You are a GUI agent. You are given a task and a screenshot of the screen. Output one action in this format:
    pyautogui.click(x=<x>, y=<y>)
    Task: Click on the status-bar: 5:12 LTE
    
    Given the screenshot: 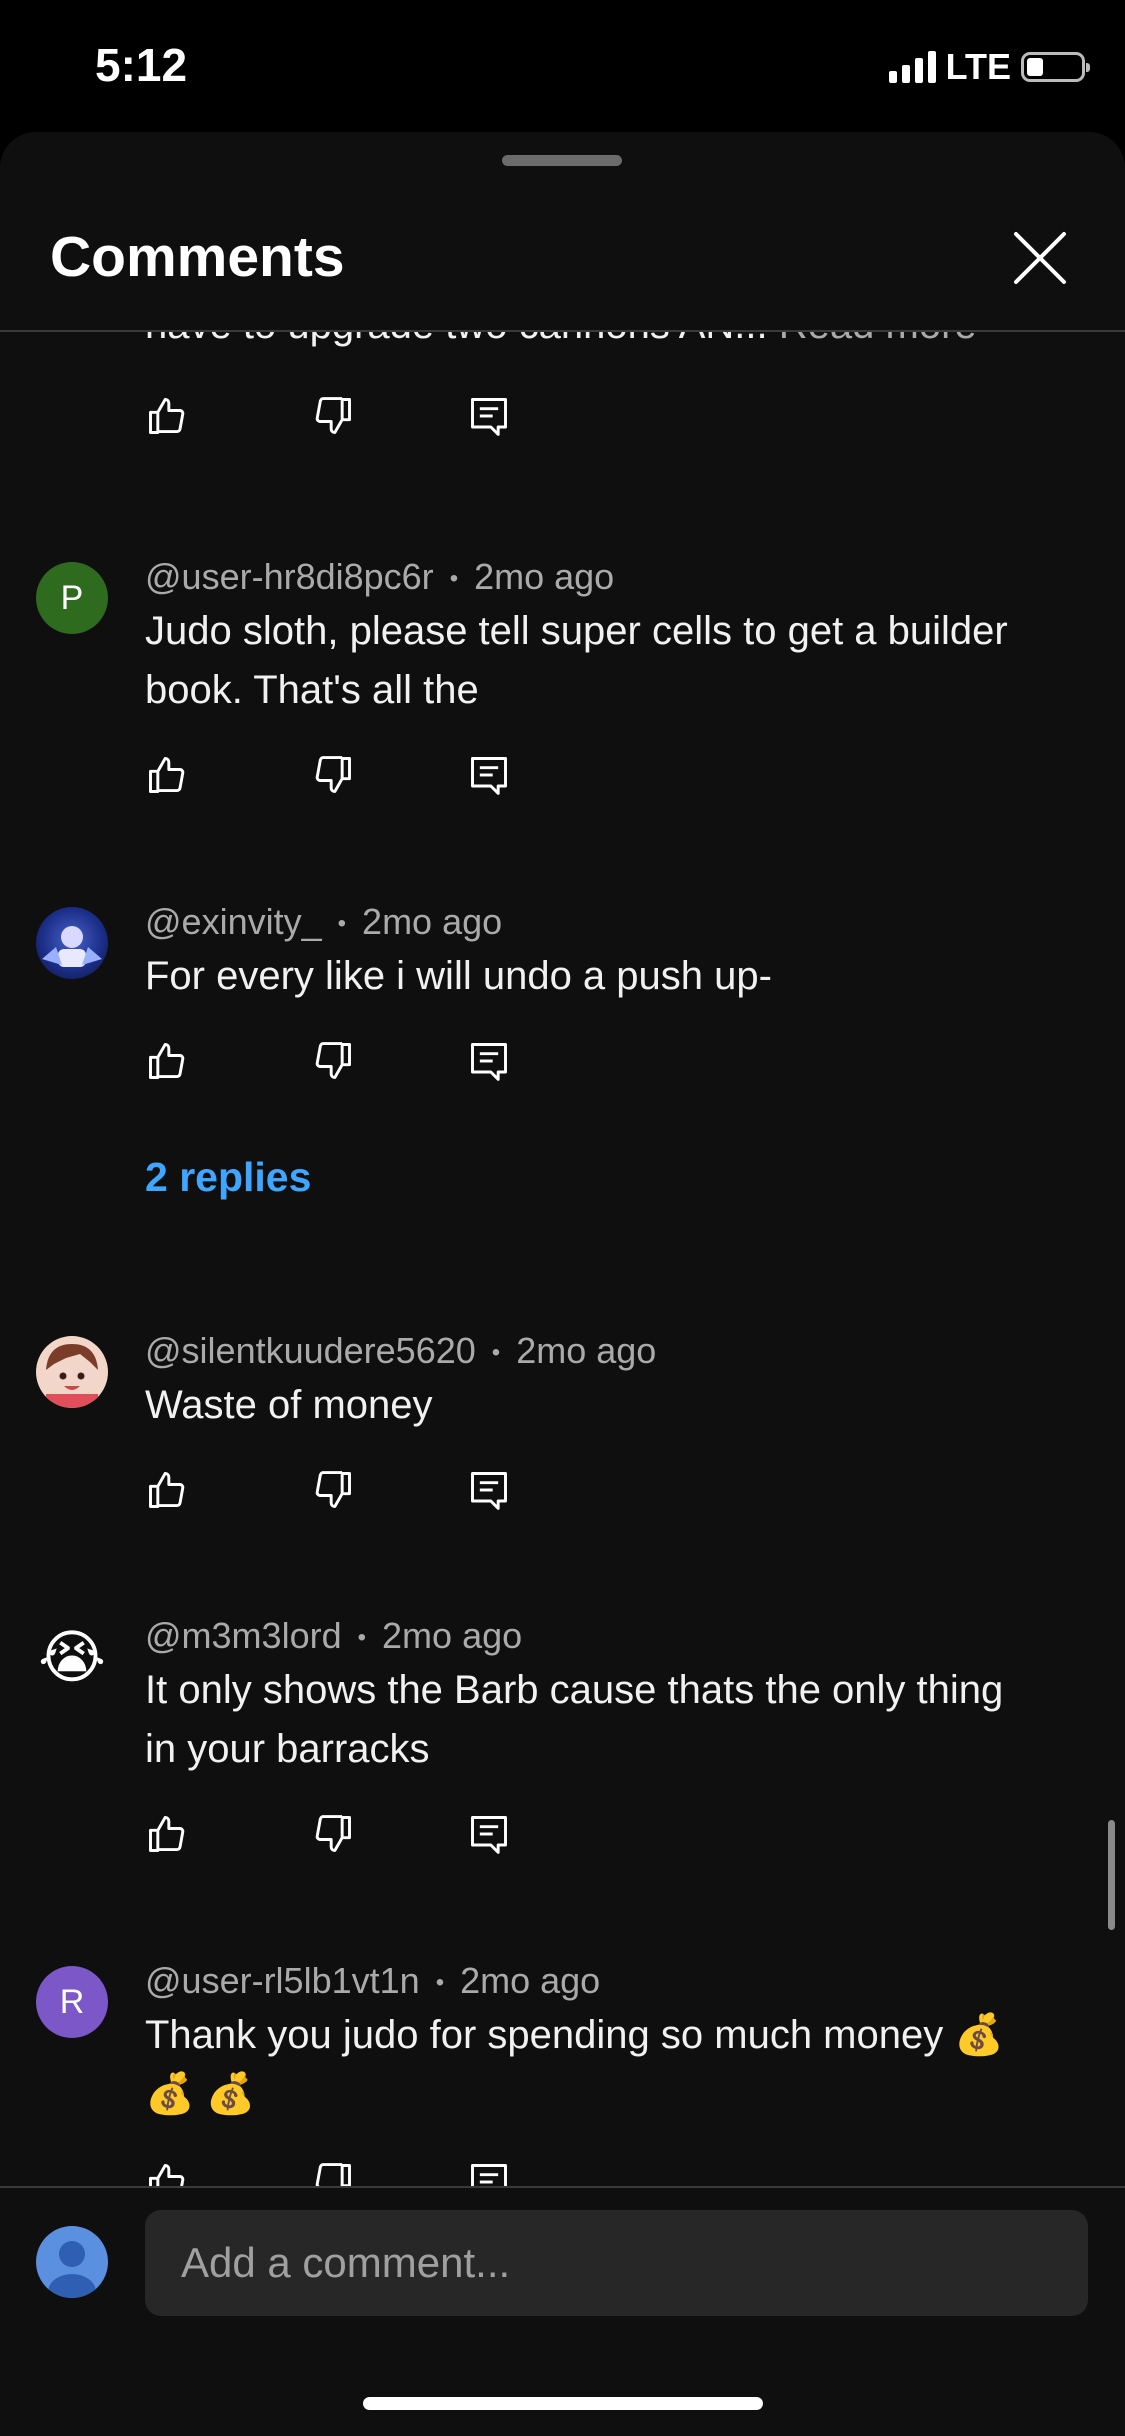 What is the action you would take?
    pyautogui.click(x=562, y=66)
    